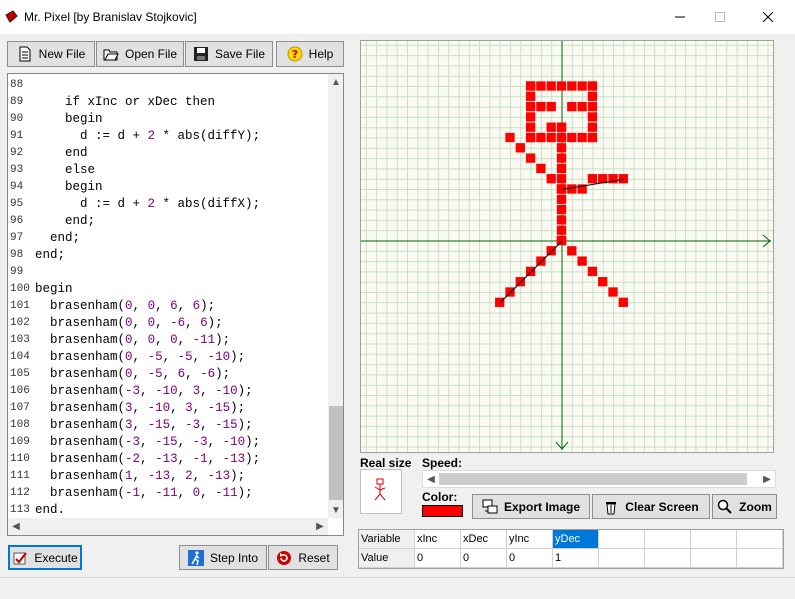 This screenshot has width=795, height=599. What do you see at coordinates (51, 54) in the screenshot?
I see `new-file-button: New File` at bounding box center [51, 54].